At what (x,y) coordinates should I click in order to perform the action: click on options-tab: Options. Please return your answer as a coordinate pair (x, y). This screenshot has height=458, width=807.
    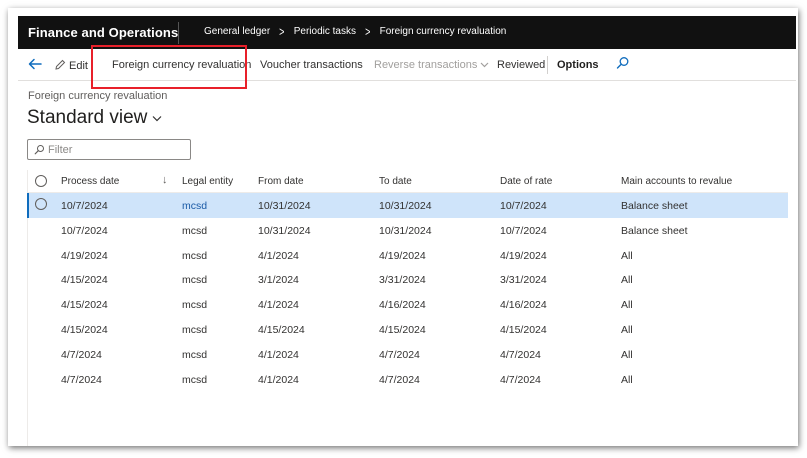
    Looking at the image, I should click on (578, 65).